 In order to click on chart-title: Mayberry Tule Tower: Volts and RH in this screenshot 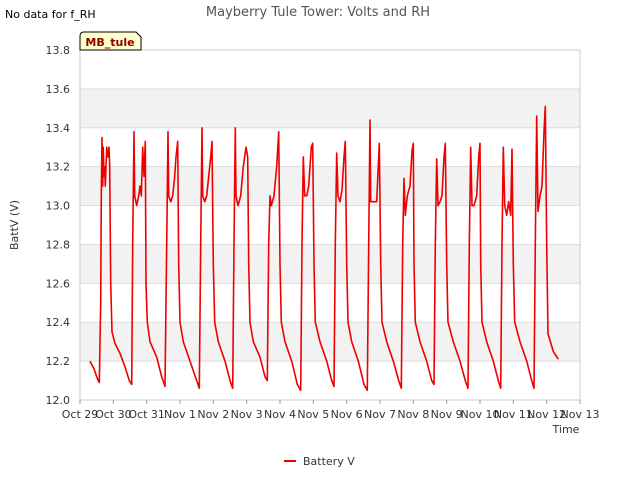, I will do `click(318, 12)`.